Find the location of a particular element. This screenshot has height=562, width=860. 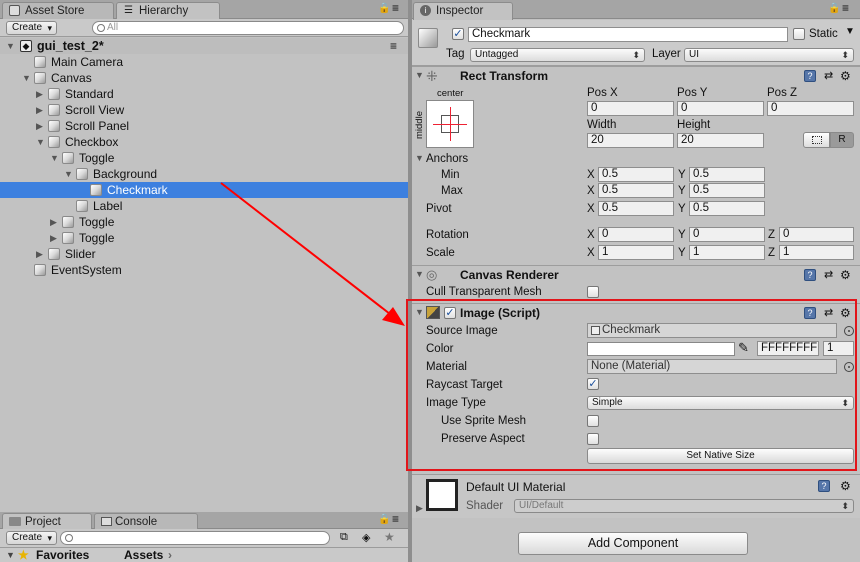

favorites-label: Favorites is located at coordinates (62, 555).